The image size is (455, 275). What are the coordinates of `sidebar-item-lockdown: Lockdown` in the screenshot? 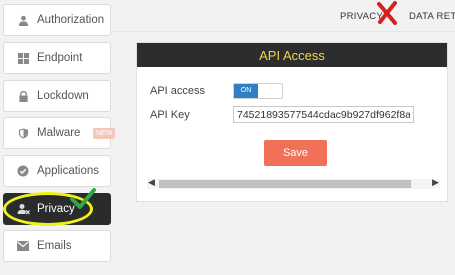 It's located at (57, 96).